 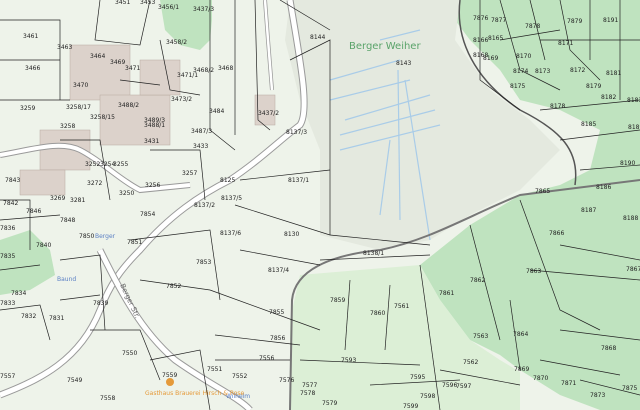 I want to click on parcel-label: 3257, so click(x=189, y=173).